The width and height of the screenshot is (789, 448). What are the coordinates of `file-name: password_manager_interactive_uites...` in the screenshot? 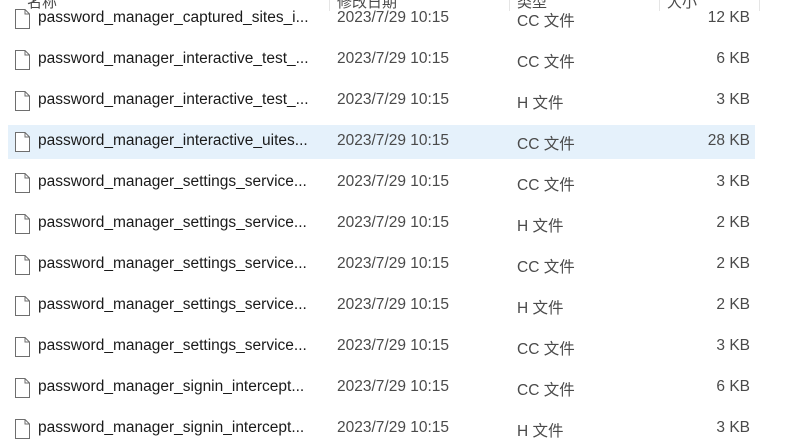 It's located at (173, 140).